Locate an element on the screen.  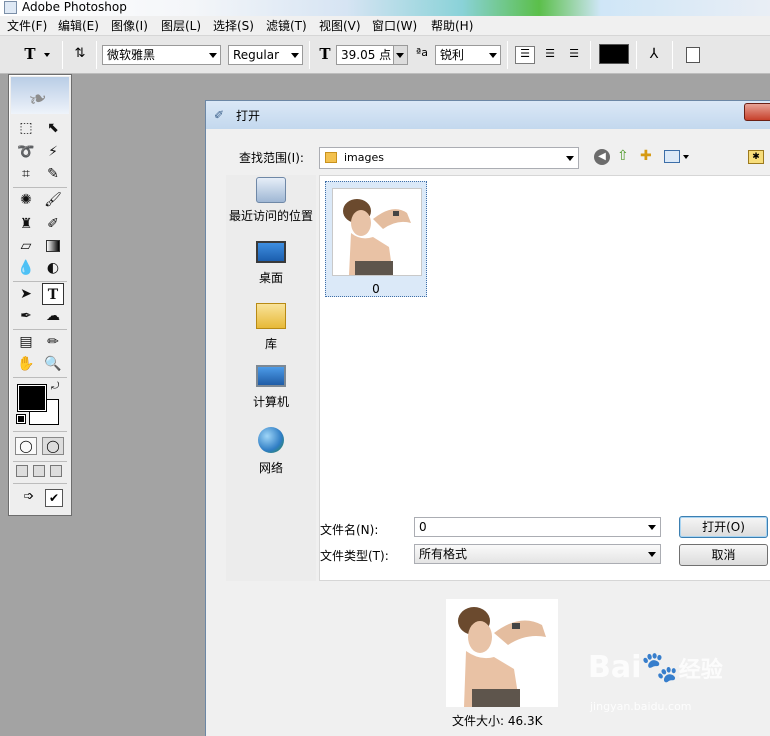
text-orientation-icon: ⇅ is located at coordinates (80, 54).